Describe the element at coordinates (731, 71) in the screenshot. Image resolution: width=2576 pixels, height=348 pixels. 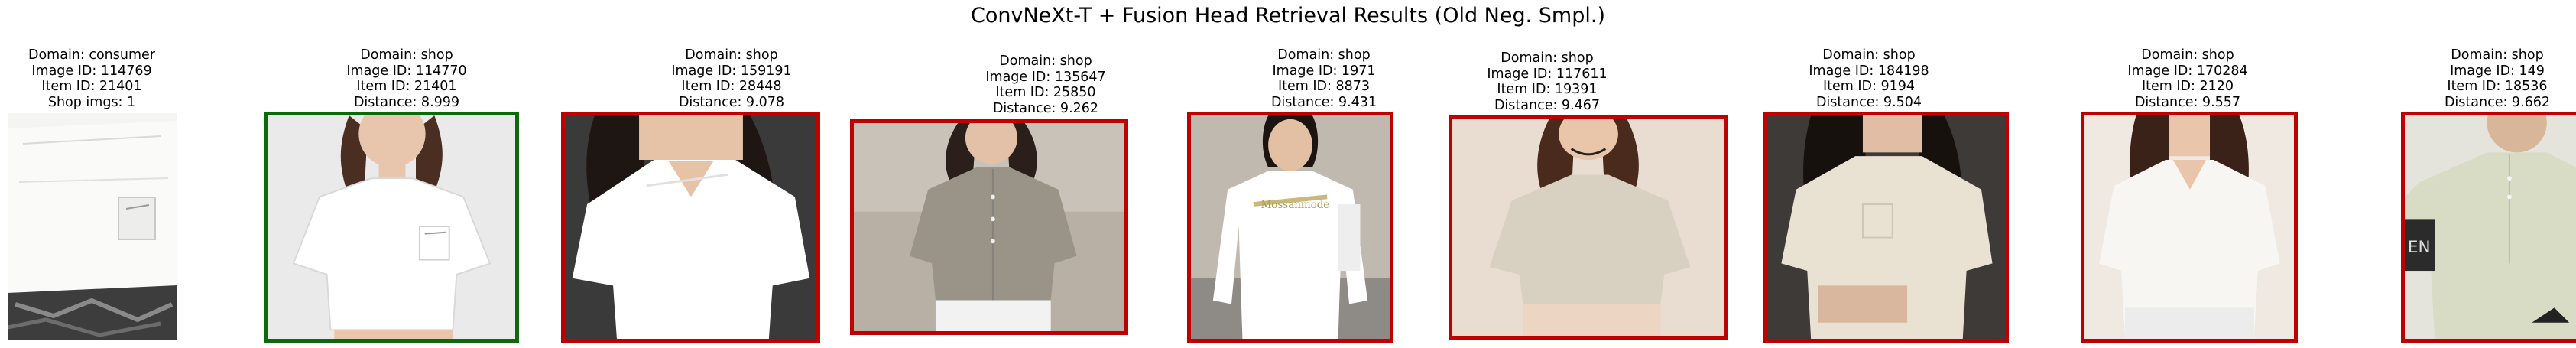
I see `result-image-id: Image ID: 159191` at that location.